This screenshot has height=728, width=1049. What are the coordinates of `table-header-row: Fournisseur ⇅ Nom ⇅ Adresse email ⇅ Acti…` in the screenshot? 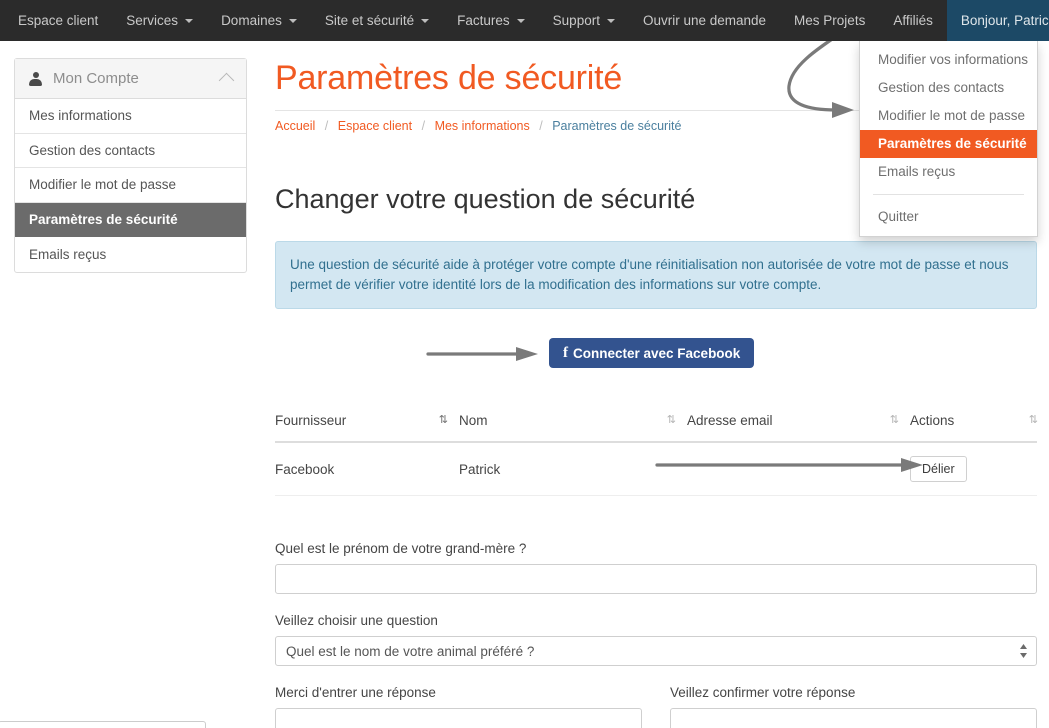 It's located at (656, 428).